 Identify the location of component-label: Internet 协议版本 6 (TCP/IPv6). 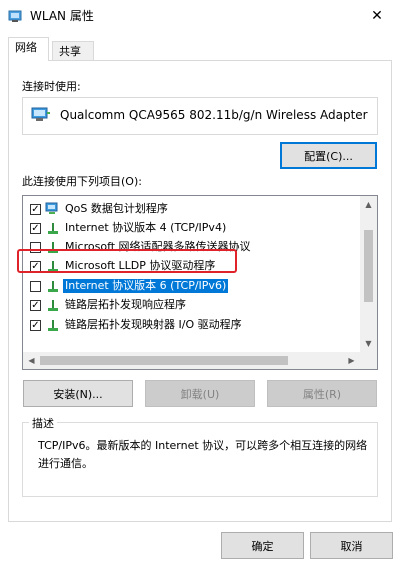
(146, 286).